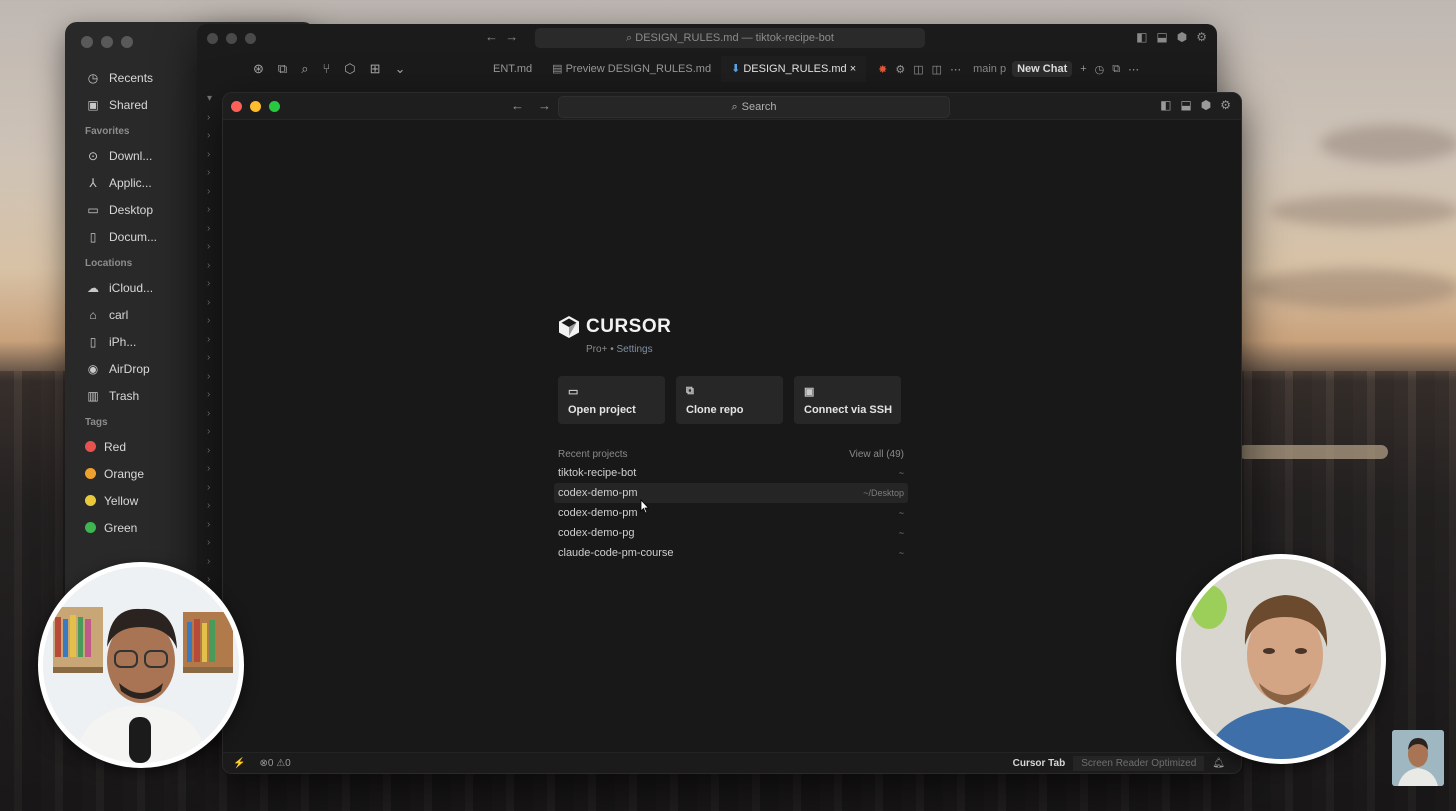 This screenshot has width=1456, height=811. What do you see at coordinates (93, 314) in the screenshot?
I see `home-icon: ⌂` at bounding box center [93, 314].